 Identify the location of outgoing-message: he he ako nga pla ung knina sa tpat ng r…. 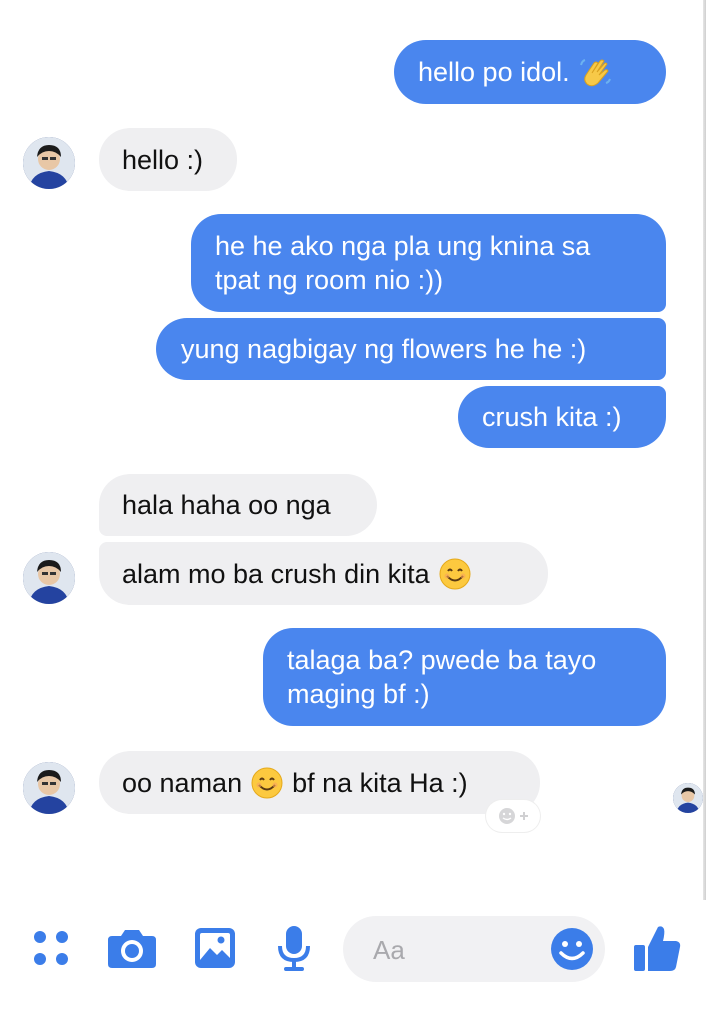
(428, 263).